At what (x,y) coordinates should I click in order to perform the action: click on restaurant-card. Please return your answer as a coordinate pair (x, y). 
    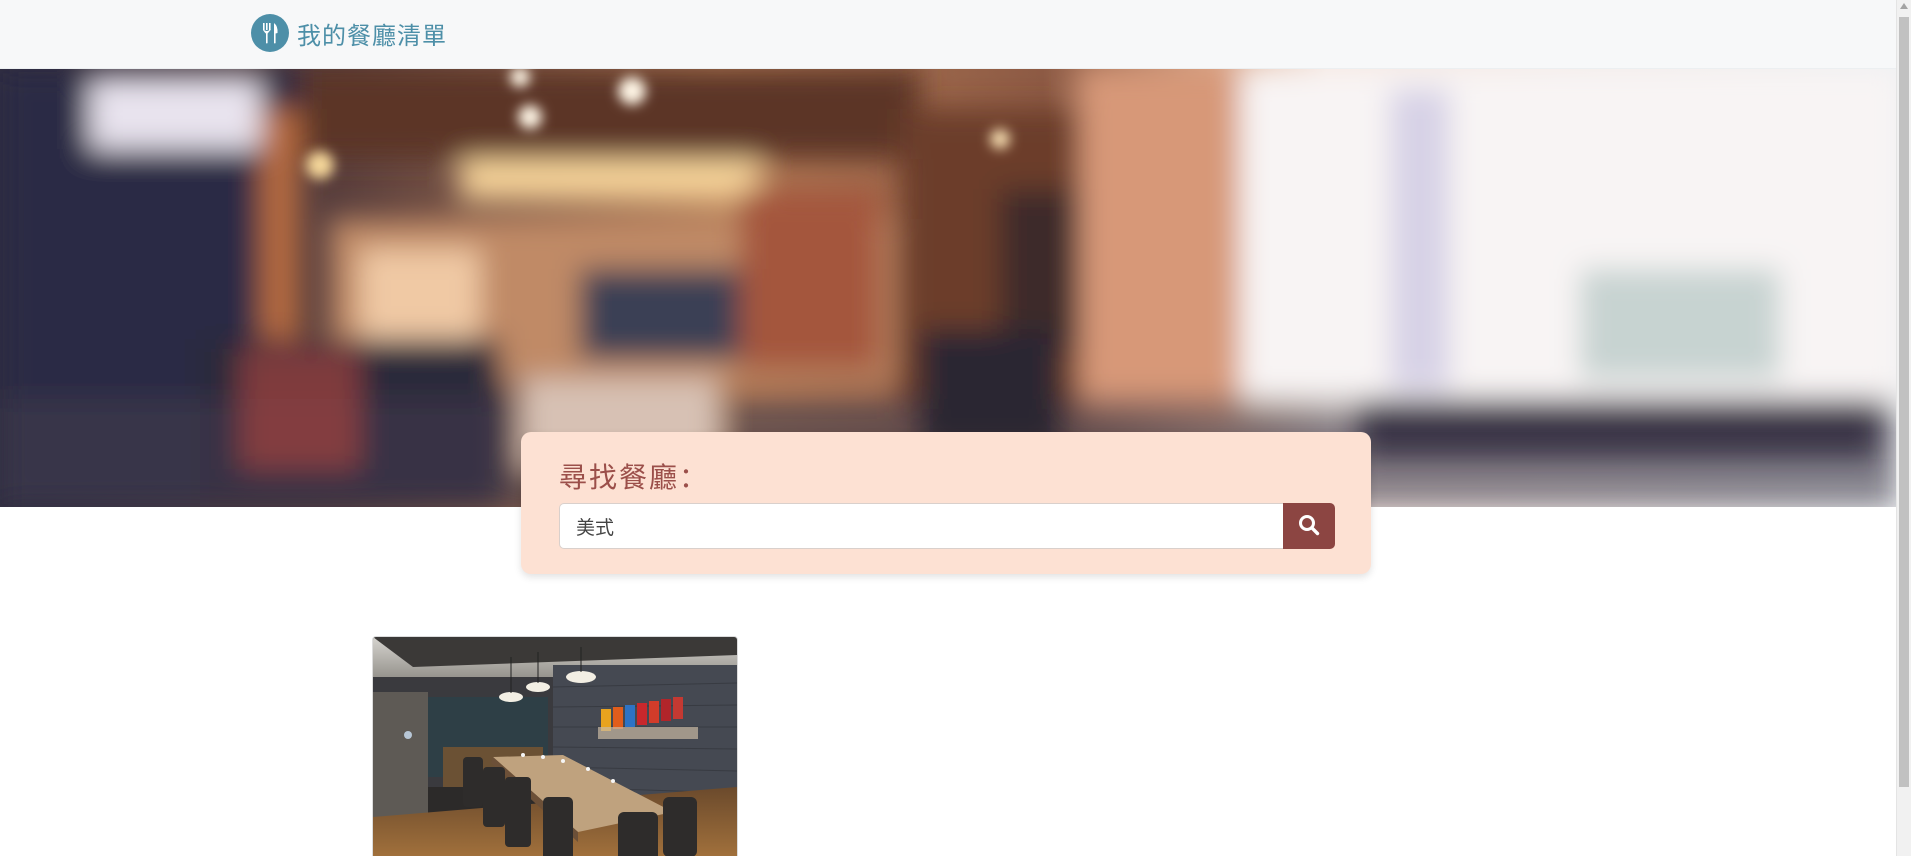
    Looking at the image, I should click on (555, 746).